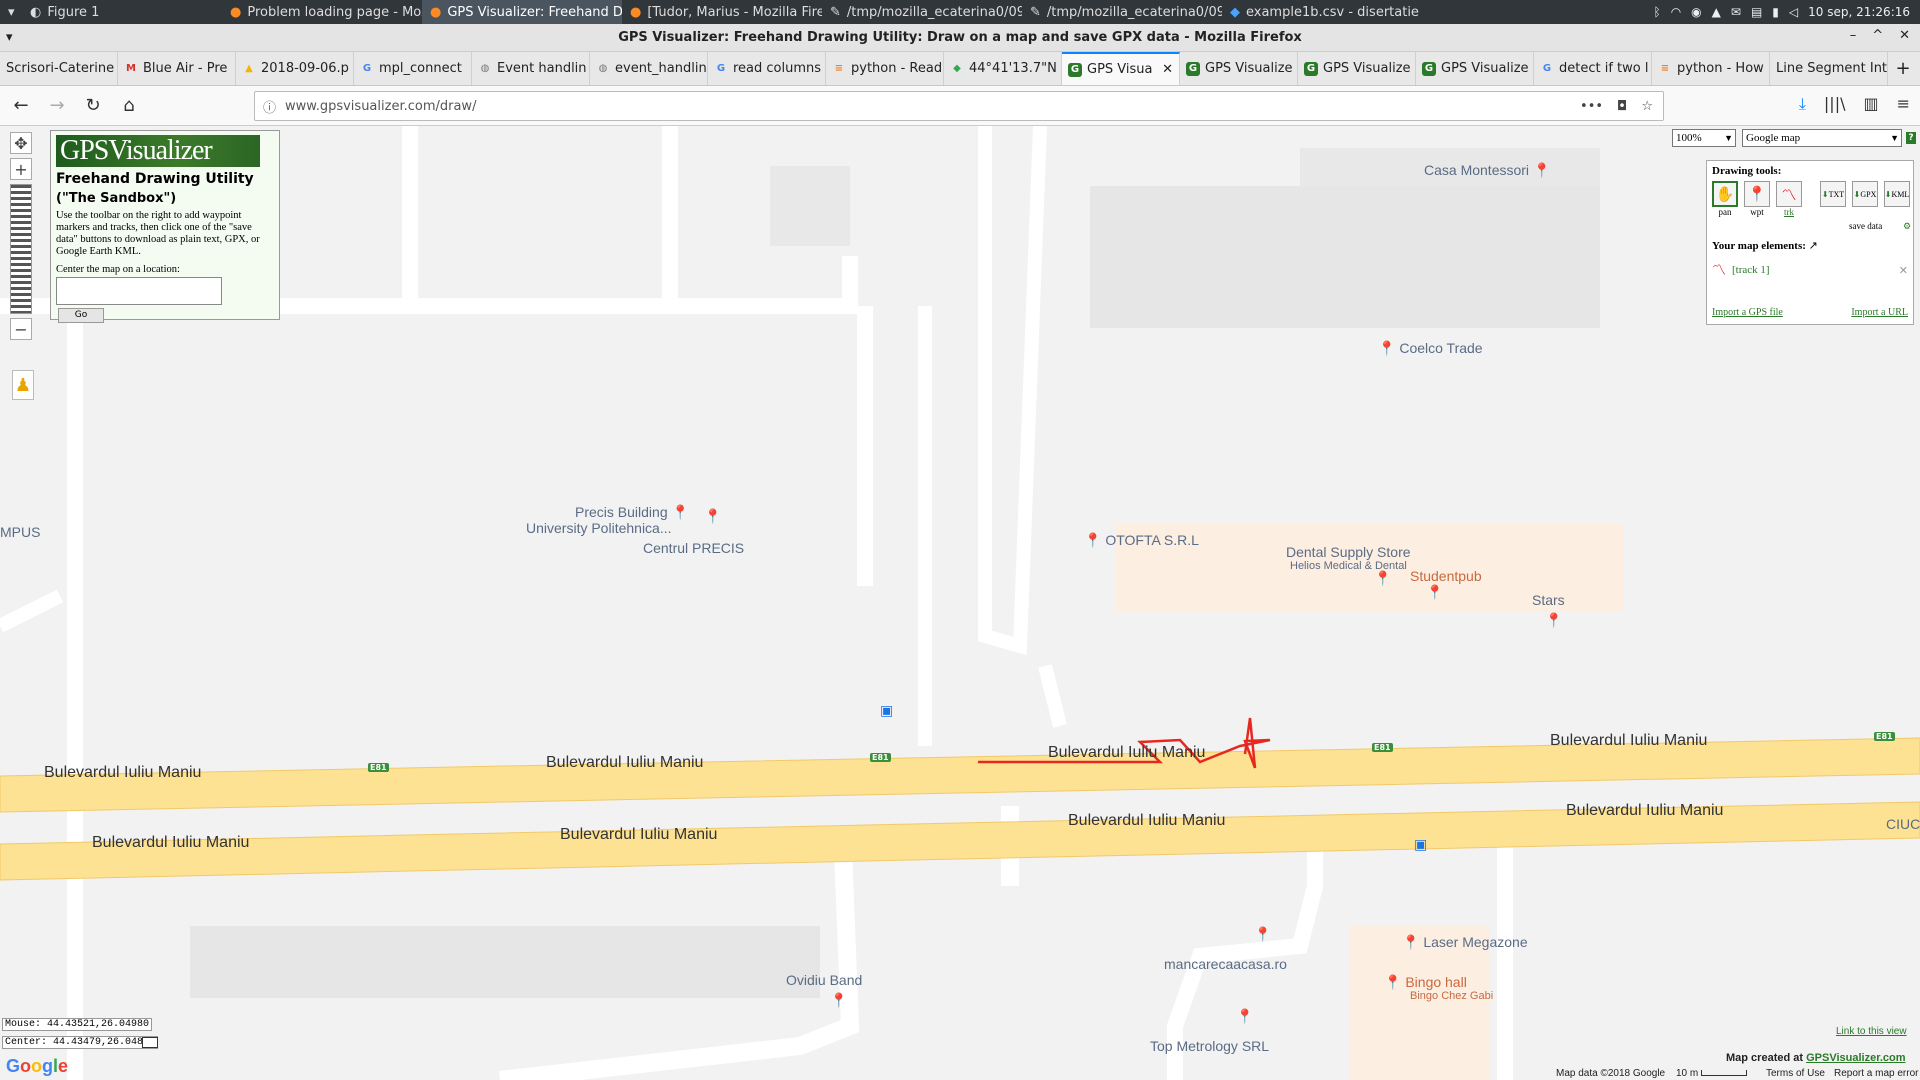 The image size is (1920, 1080). Describe the element at coordinates (93, 106) in the screenshot. I see `reload-button: ↻` at that location.